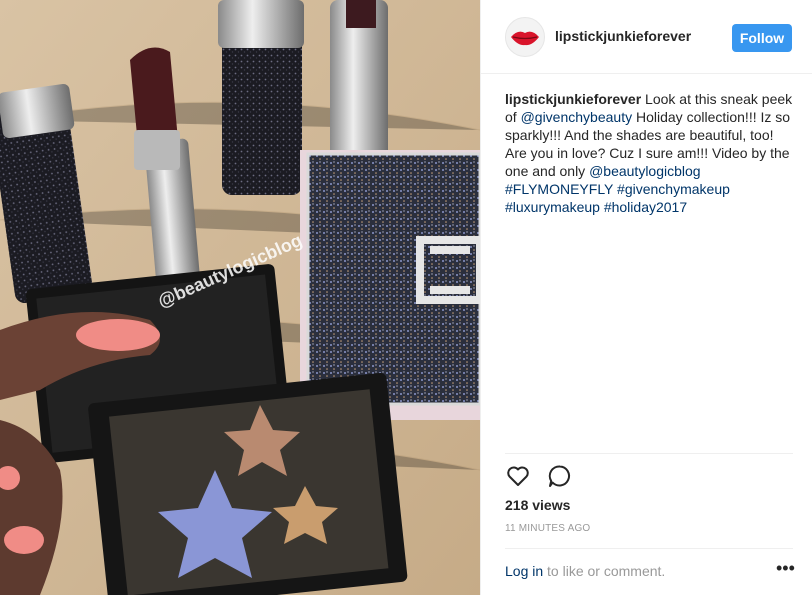 The image size is (812, 595). What do you see at coordinates (560, 476) in the screenshot?
I see `comment-icon` at bounding box center [560, 476].